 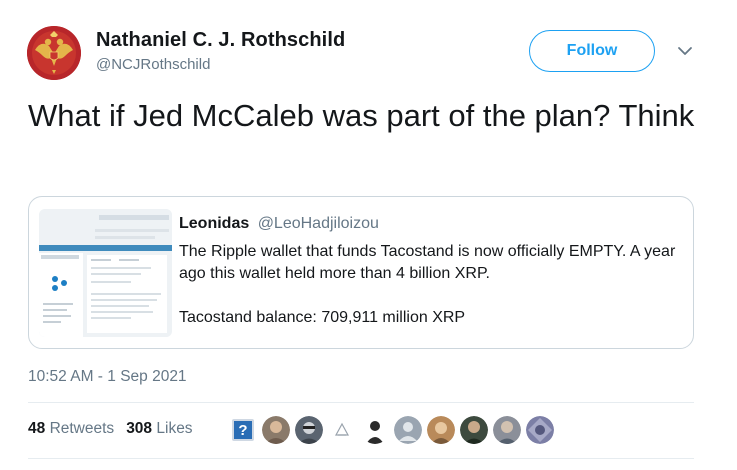 What do you see at coordinates (243, 430) in the screenshot?
I see `help-question-avatar: ?` at bounding box center [243, 430].